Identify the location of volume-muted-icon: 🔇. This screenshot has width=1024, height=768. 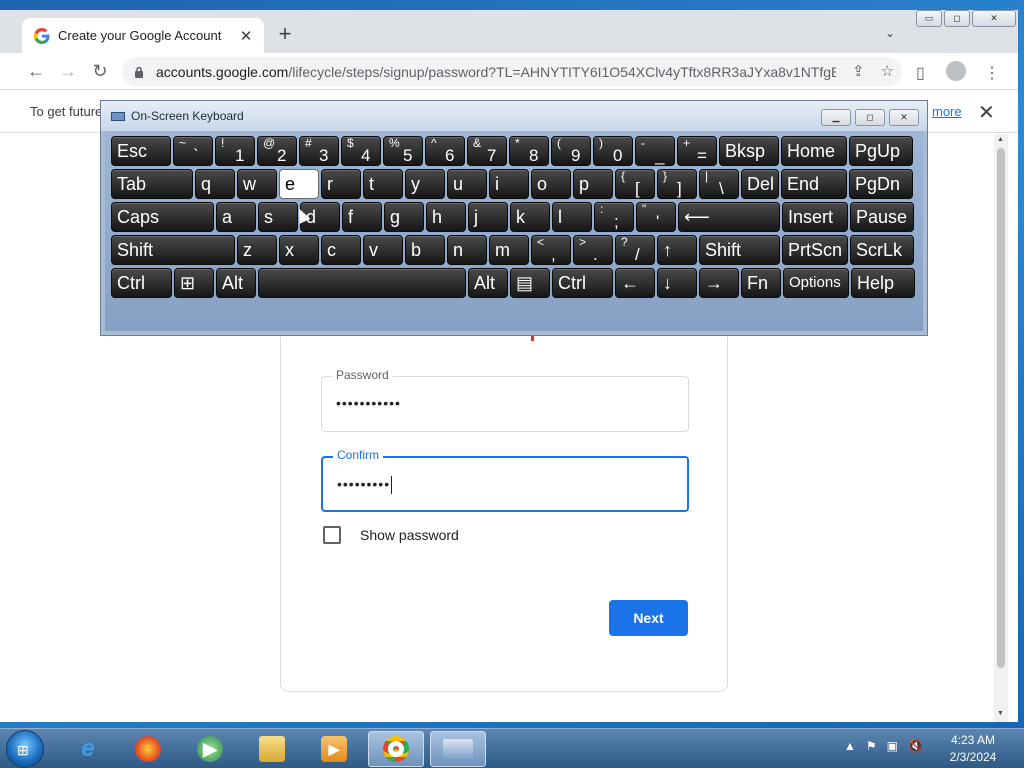
(915, 746).